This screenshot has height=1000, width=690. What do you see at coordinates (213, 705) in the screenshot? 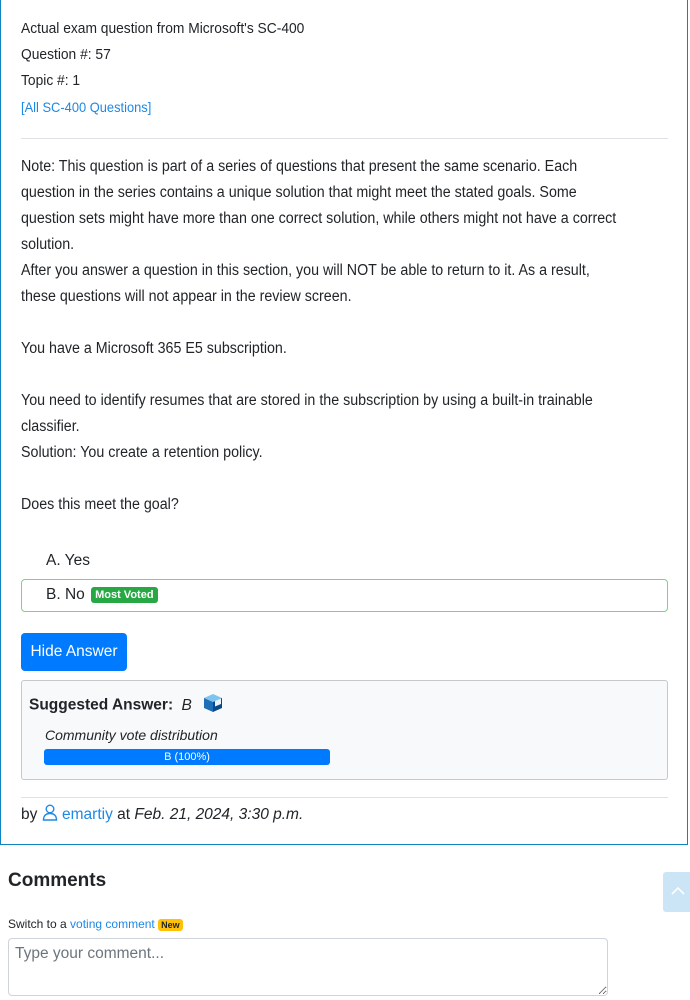
I see `cube-icon` at bounding box center [213, 705].